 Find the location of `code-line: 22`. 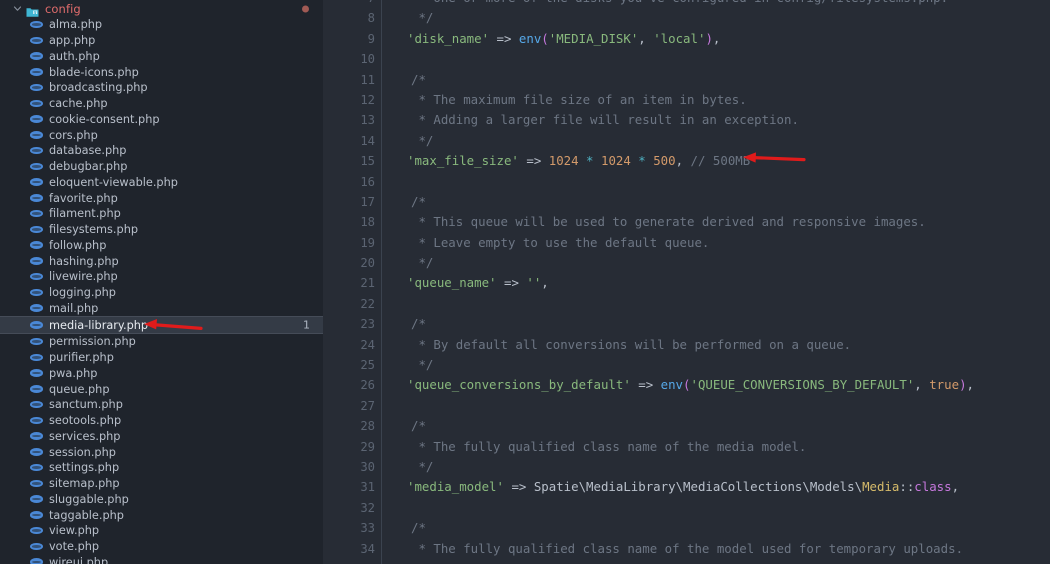

code-line: 22 is located at coordinates (686, 304).